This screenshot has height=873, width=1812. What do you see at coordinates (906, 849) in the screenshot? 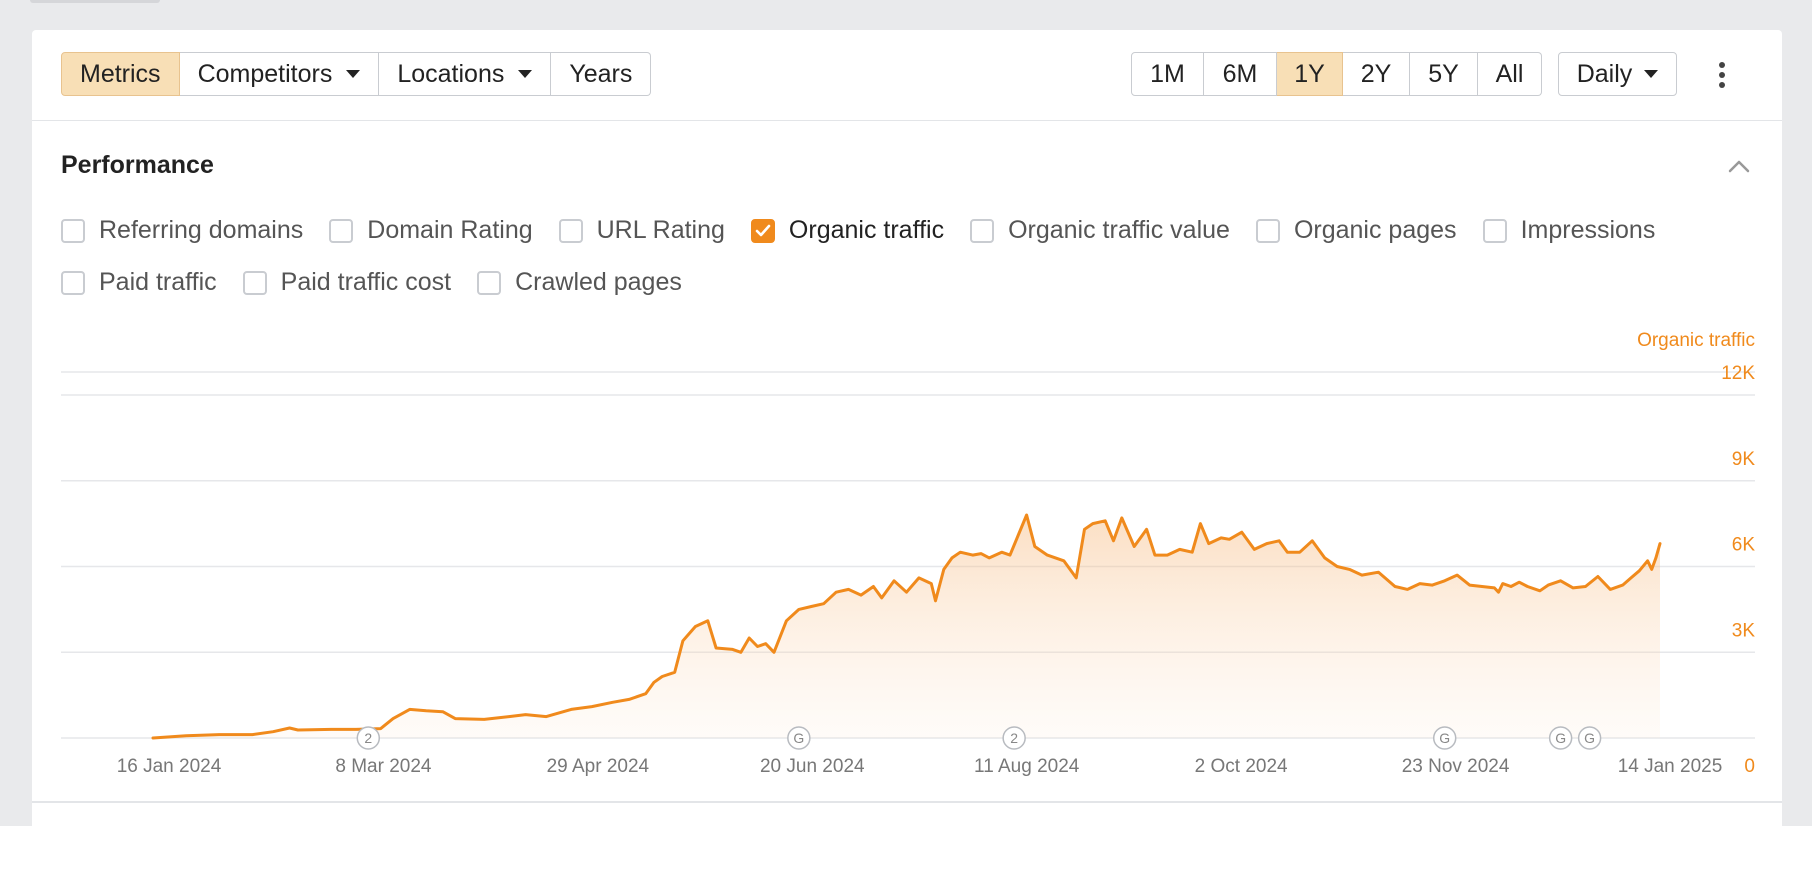
I see `bottom-strip` at bounding box center [906, 849].